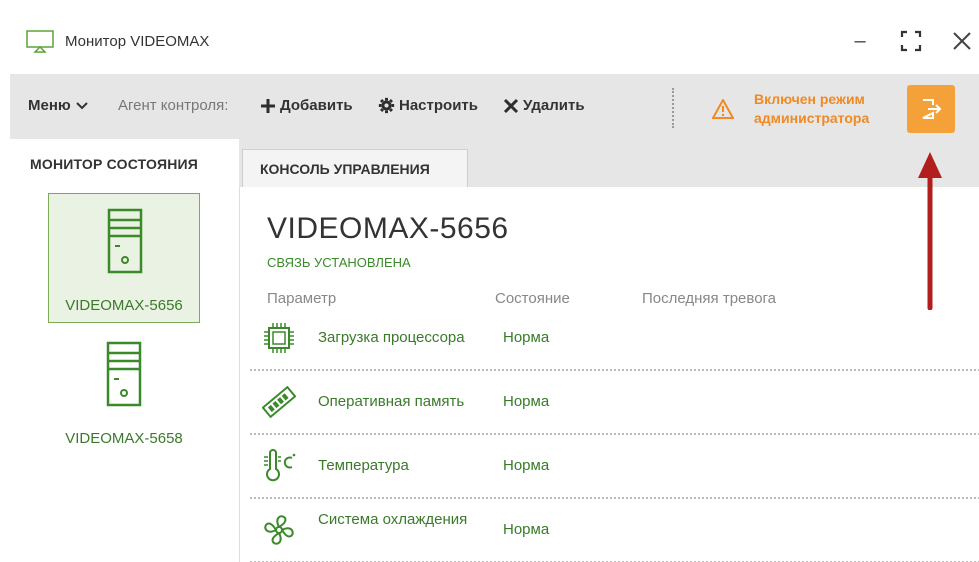  Describe the element at coordinates (614, 403) in the screenshot. I see `table-row: Оперативная память Норма` at that location.